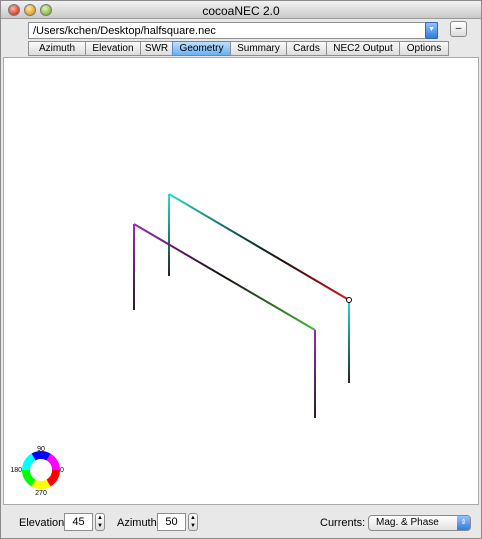  Describe the element at coordinates (42, 523) in the screenshot. I see `elevation-label: Elevation` at that location.